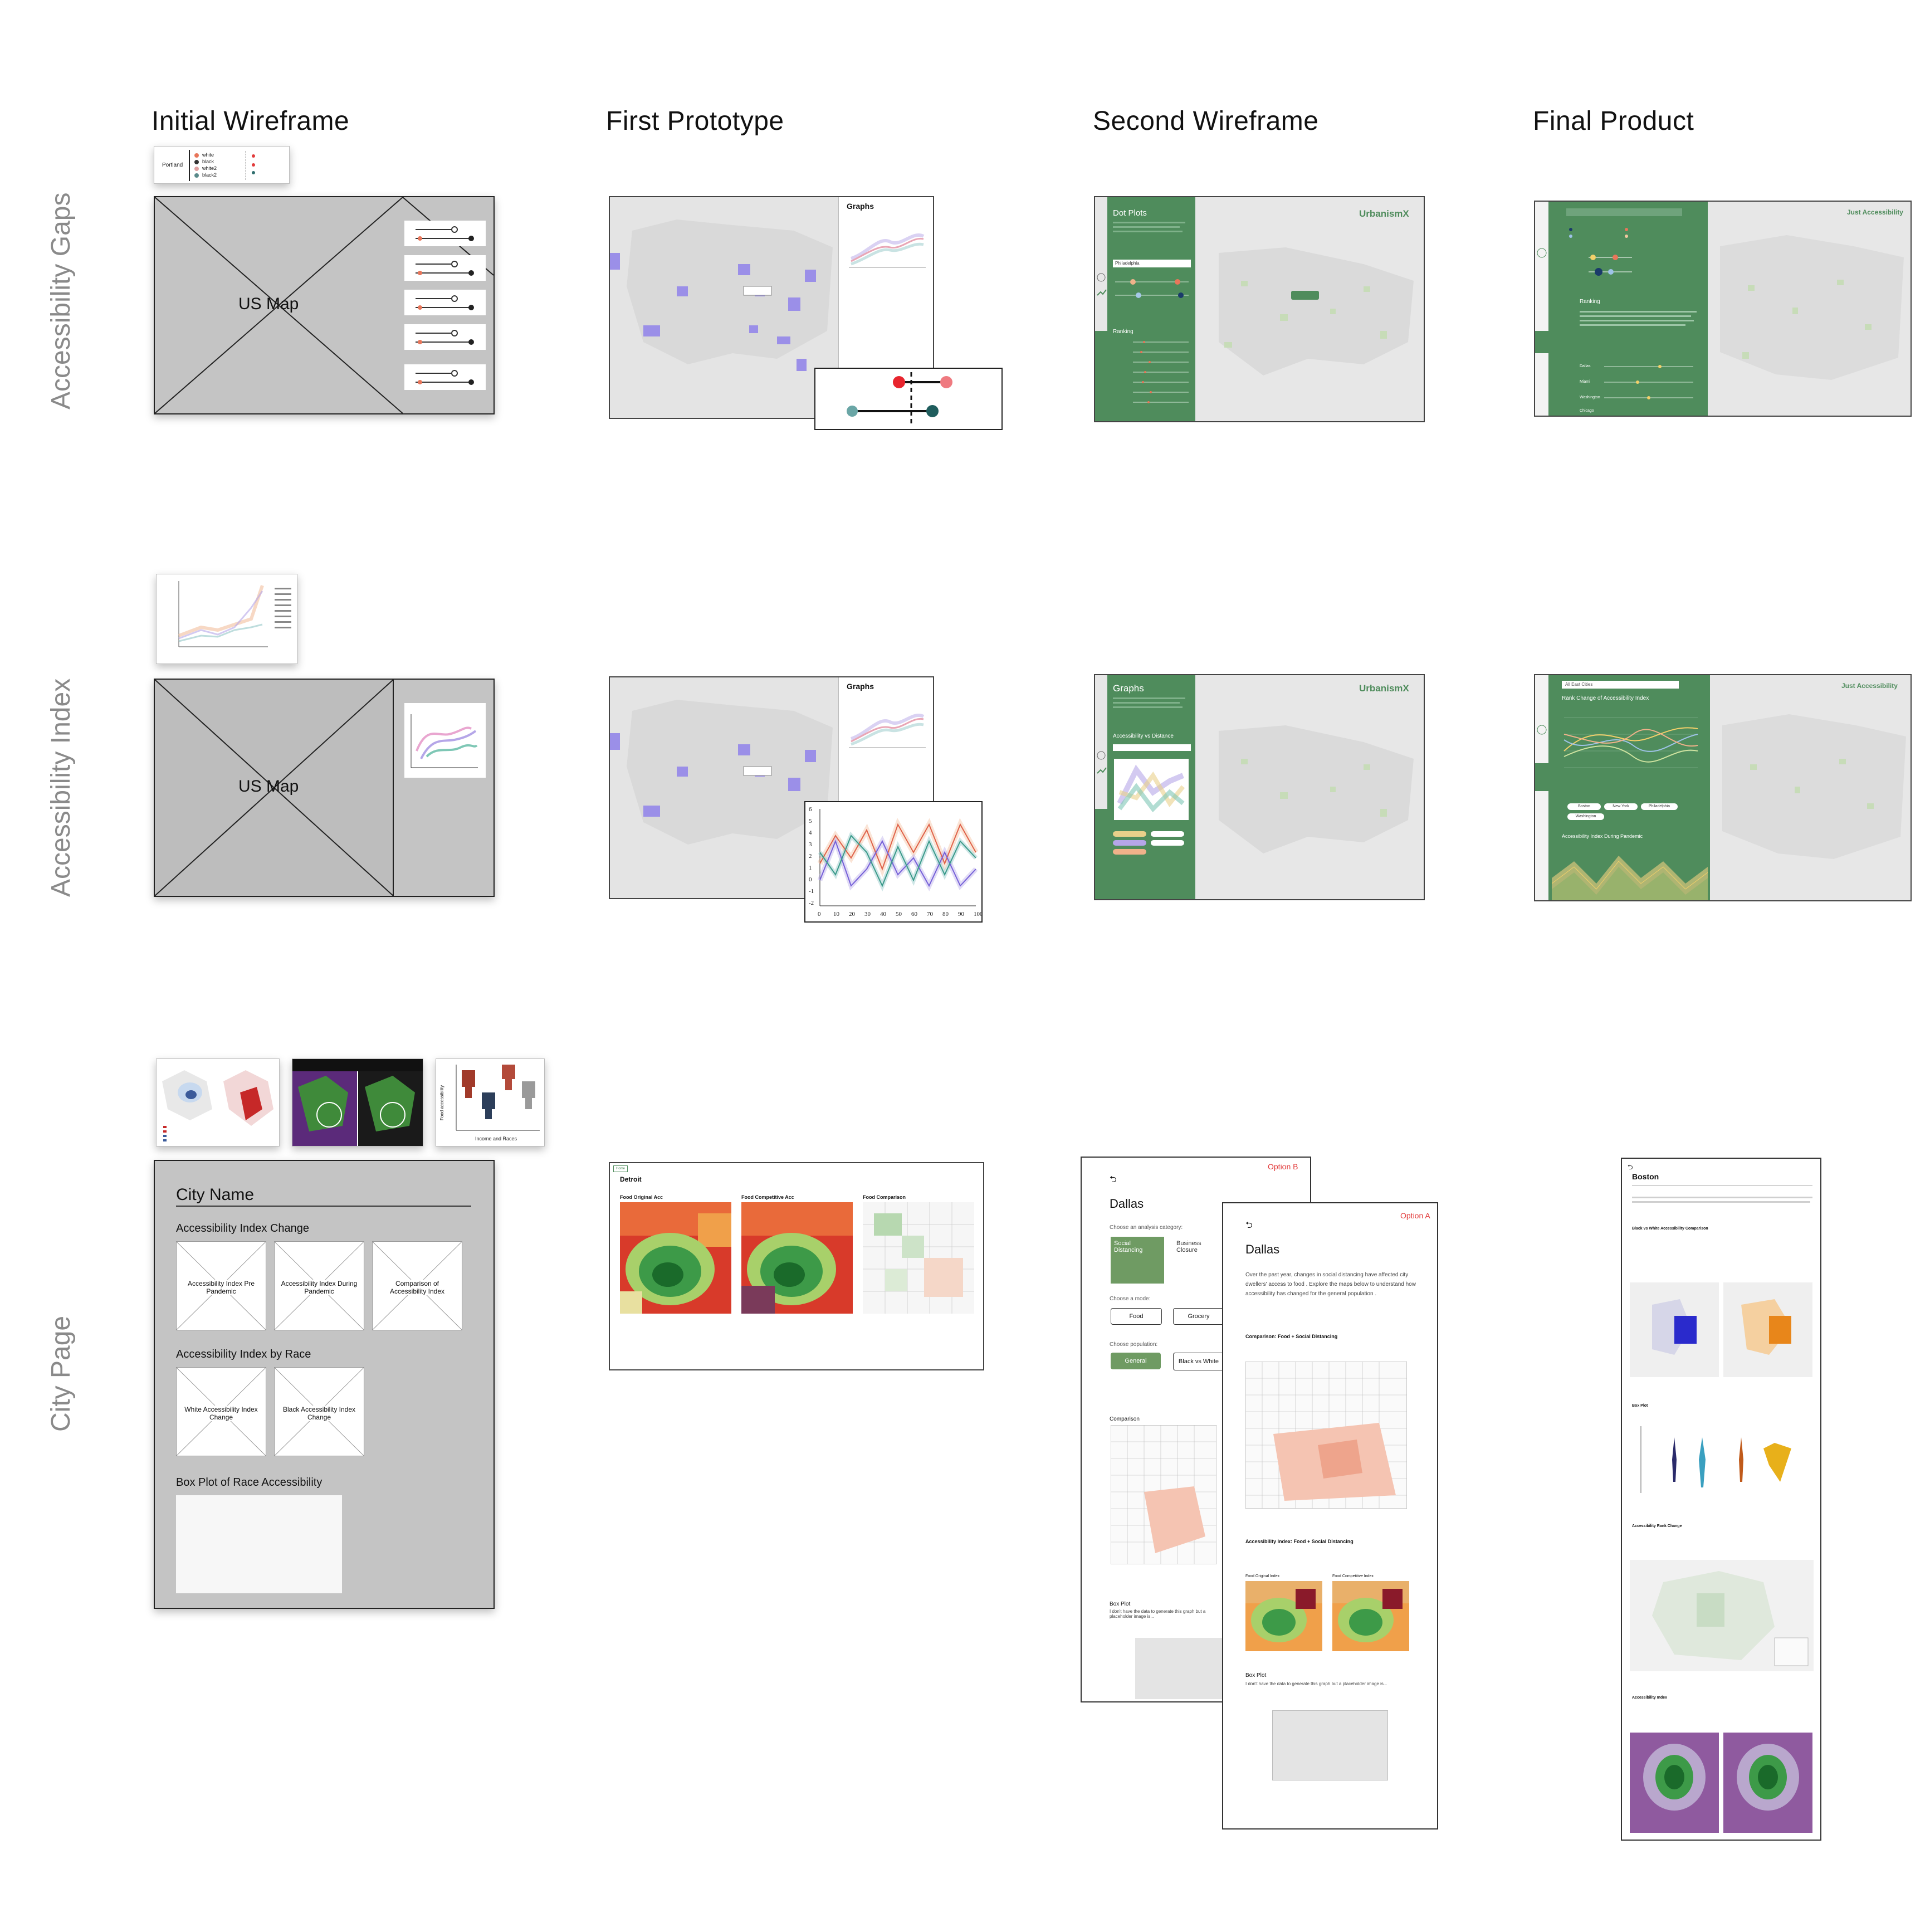 The height and width of the screenshot is (1932, 1930). Describe the element at coordinates (441, 1102) in the screenshot. I see `y-axis-label: Food accessibility` at that location.